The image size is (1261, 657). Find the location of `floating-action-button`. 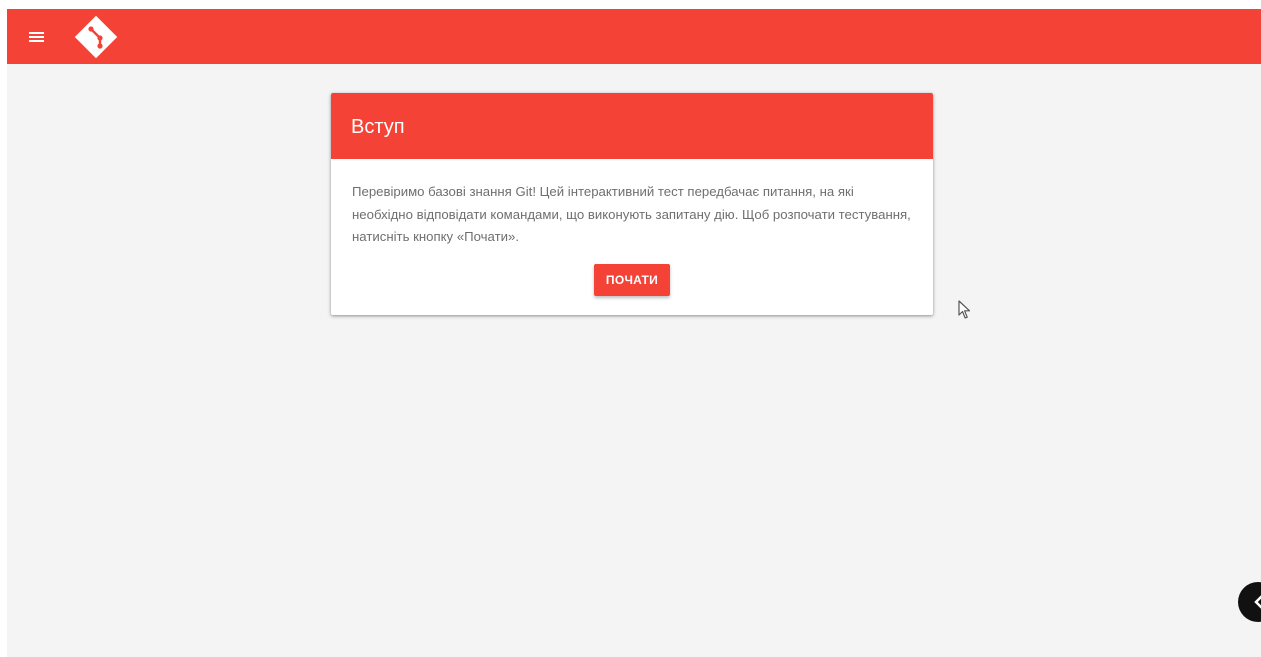

floating-action-button is located at coordinates (1249, 602).